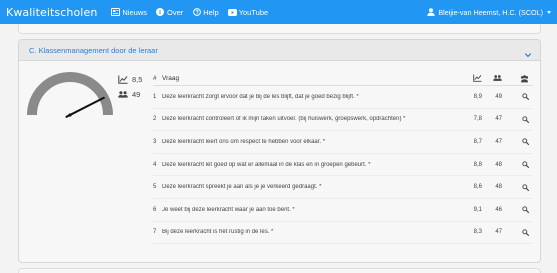 Image resolution: width=557 pixels, height=273 pixels. I want to click on nav-link-youtube: YouTube, so click(248, 12).